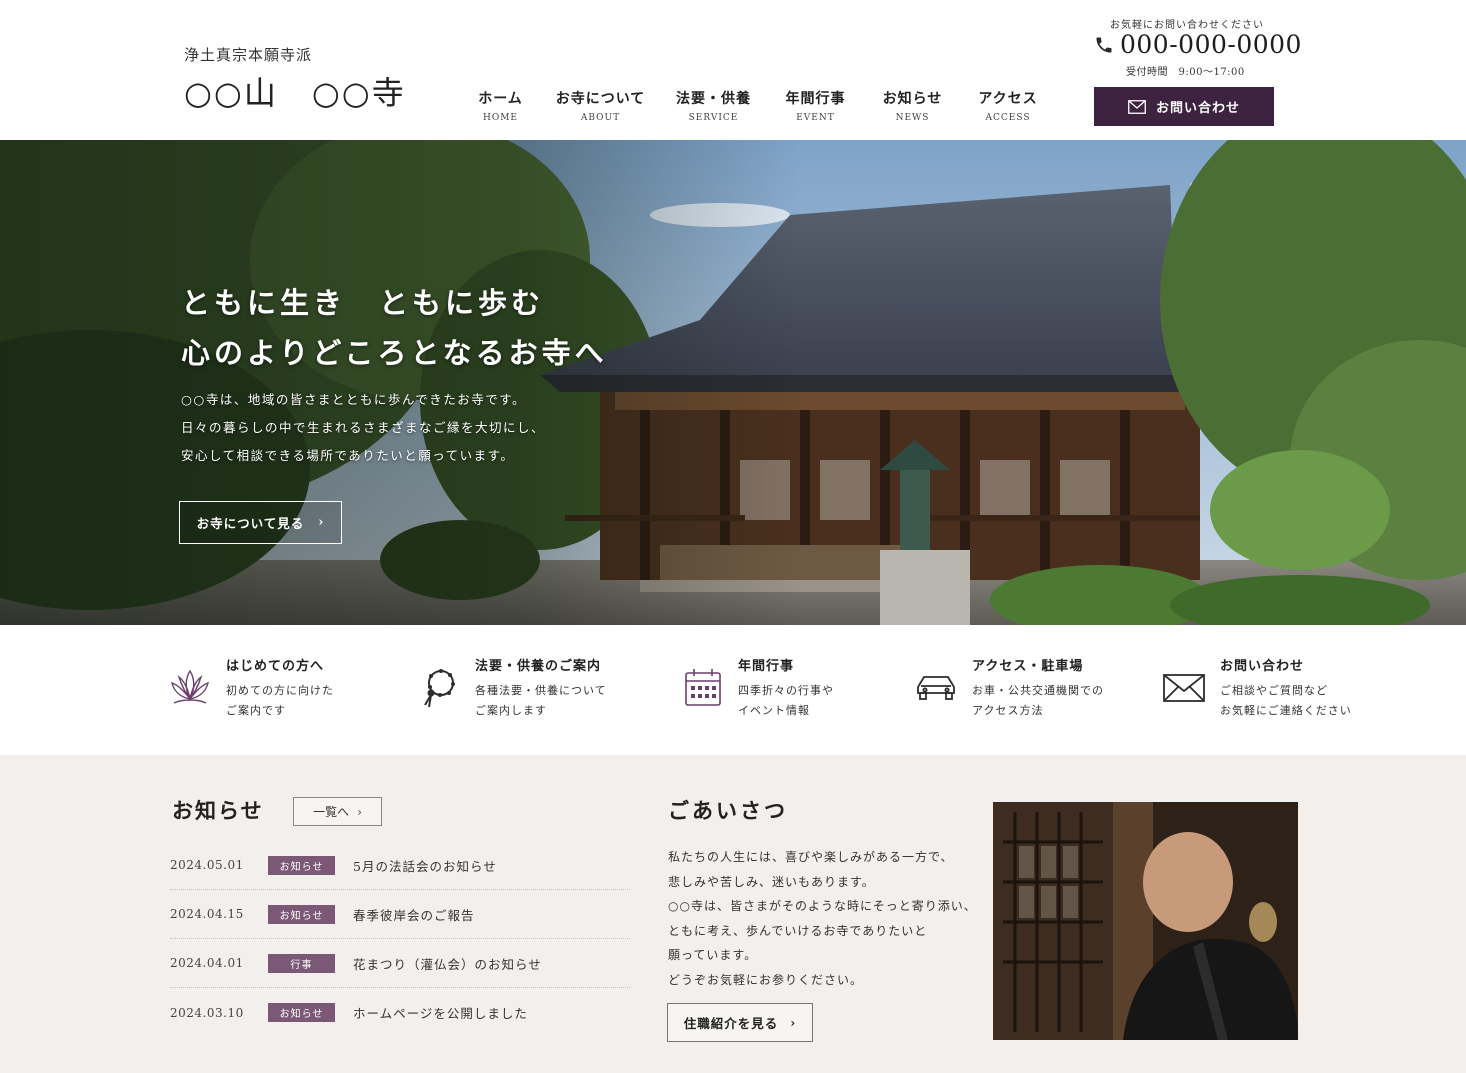 The image size is (1466, 1073). What do you see at coordinates (766, 666) in the screenshot?
I see `service-title: 年間行事` at bounding box center [766, 666].